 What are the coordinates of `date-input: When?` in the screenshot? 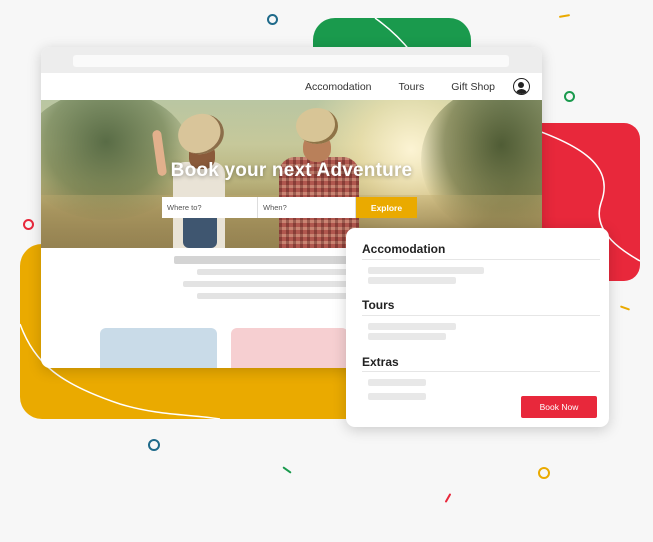 It's located at (307, 207).